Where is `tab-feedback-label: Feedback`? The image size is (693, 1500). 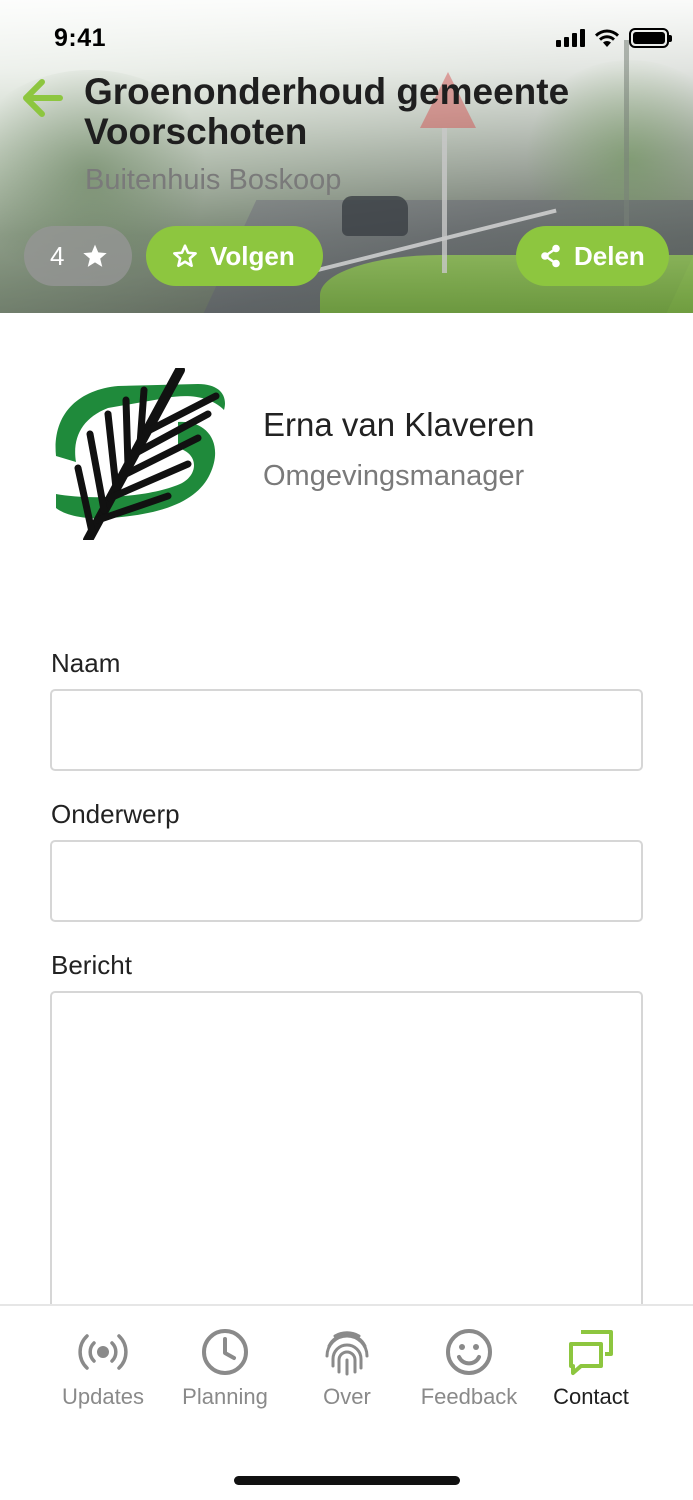 tab-feedback-label: Feedback is located at coordinates (469, 1396).